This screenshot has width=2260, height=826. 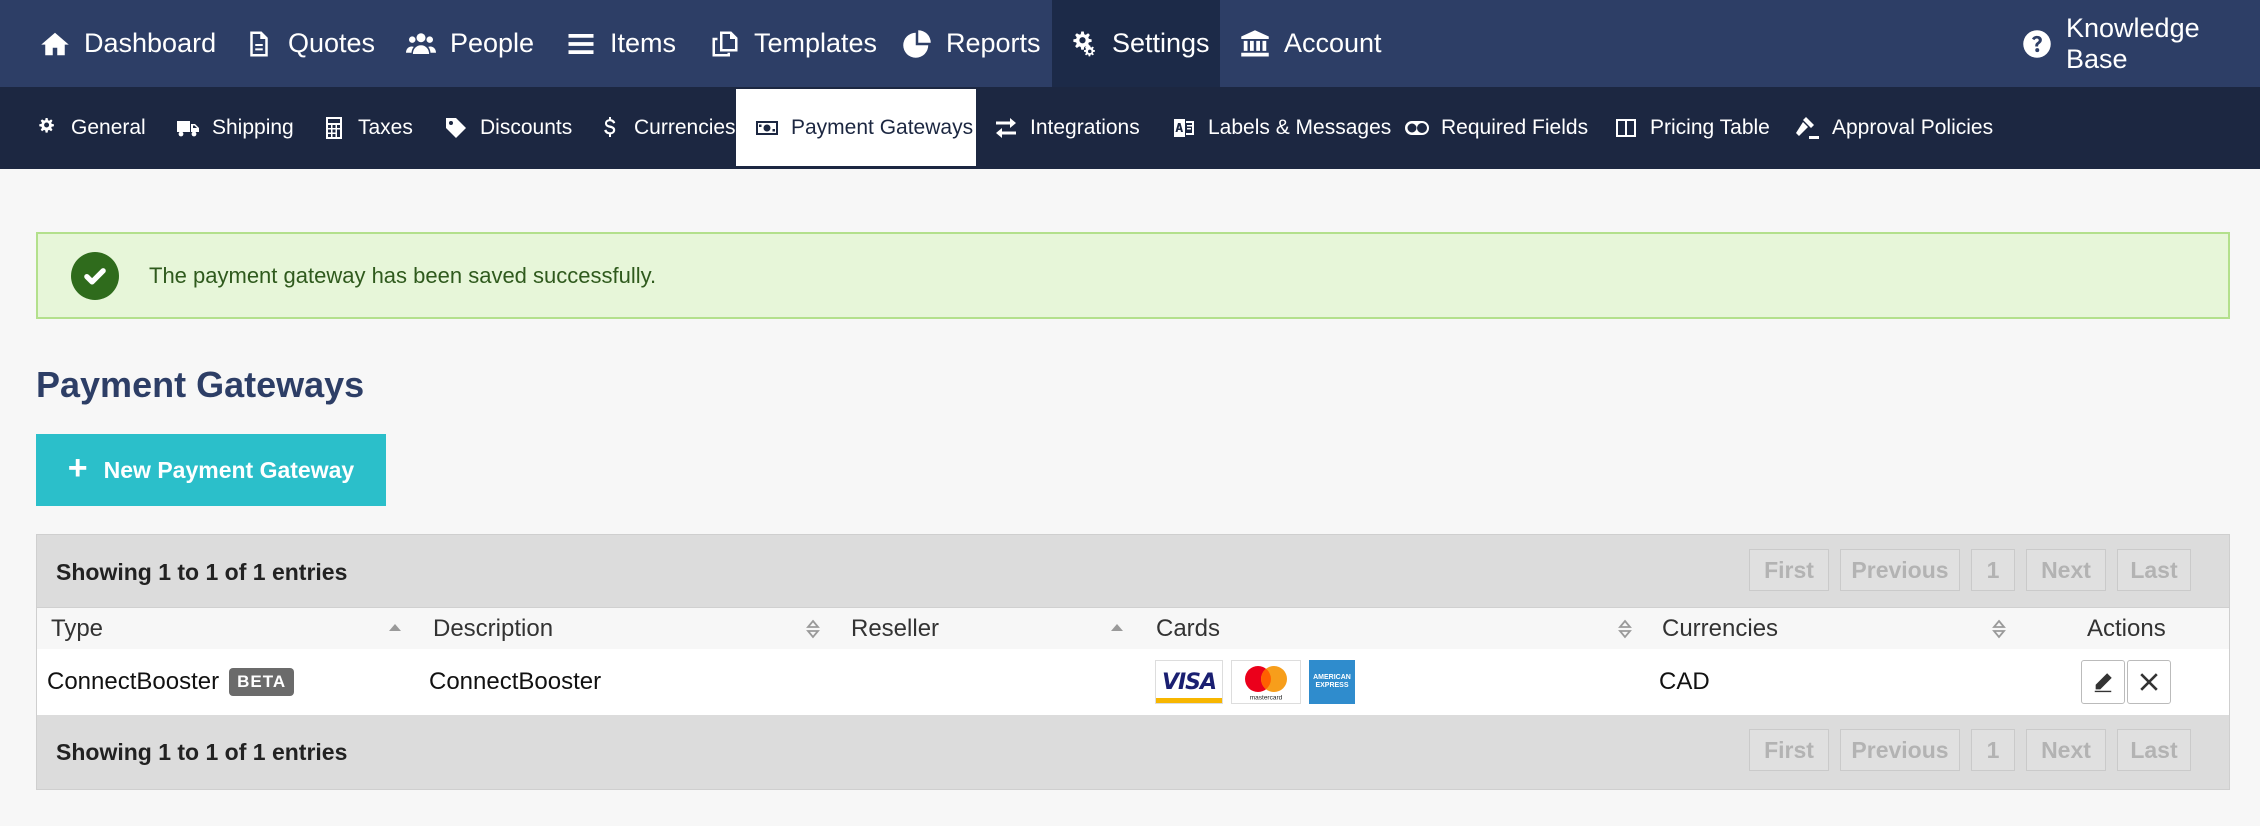 What do you see at coordinates (253, 127) in the screenshot?
I see `subnav-shipping-label: Shipping` at bounding box center [253, 127].